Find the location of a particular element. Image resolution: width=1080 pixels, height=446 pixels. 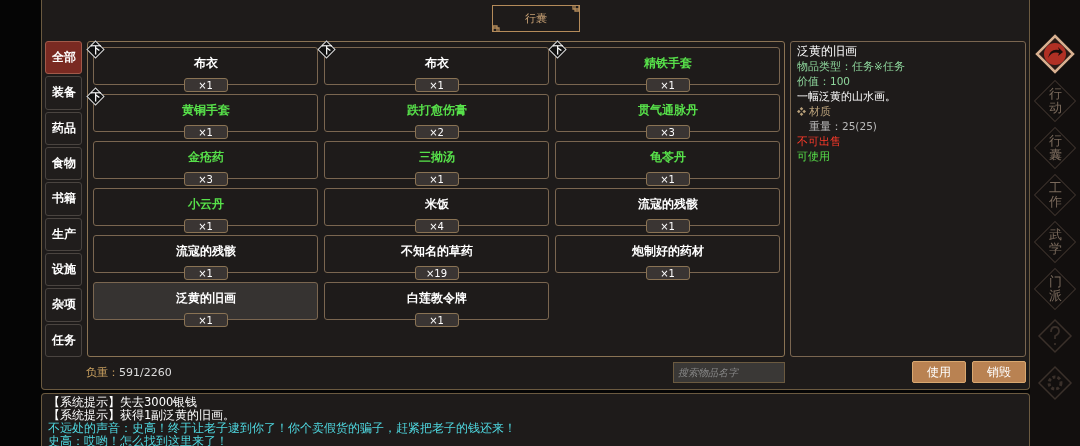

item-name: 不知名的草药 is located at coordinates (436, 251).